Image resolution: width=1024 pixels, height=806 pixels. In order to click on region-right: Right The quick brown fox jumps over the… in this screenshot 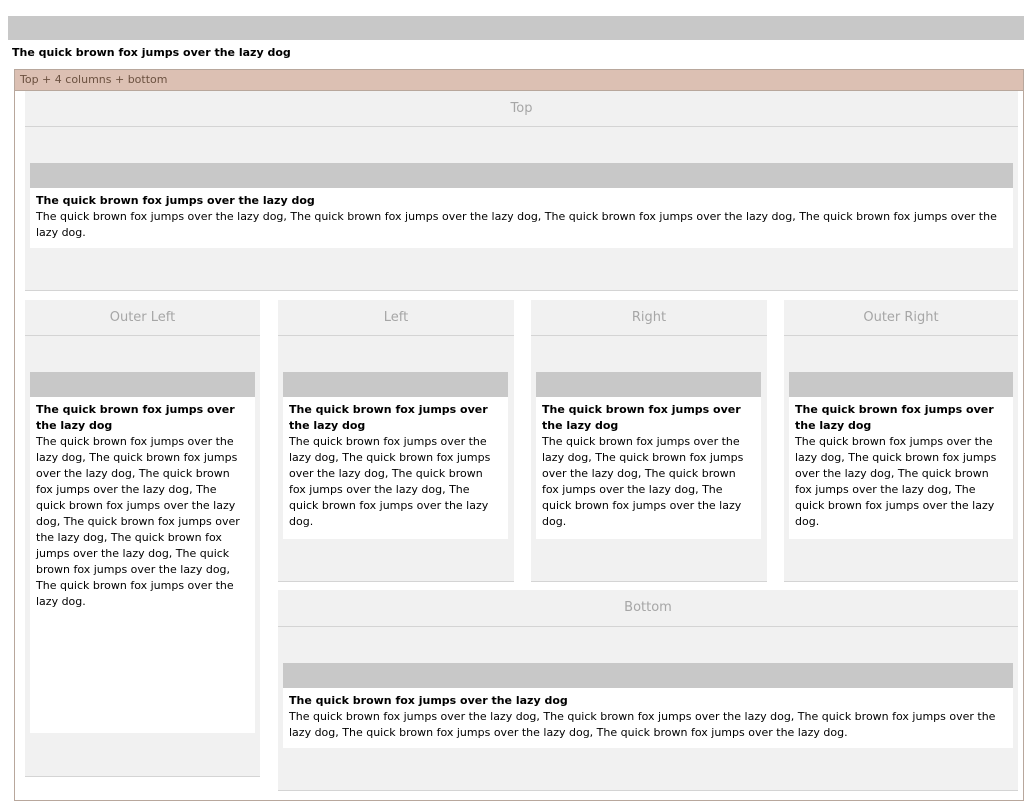, I will do `click(649, 441)`.